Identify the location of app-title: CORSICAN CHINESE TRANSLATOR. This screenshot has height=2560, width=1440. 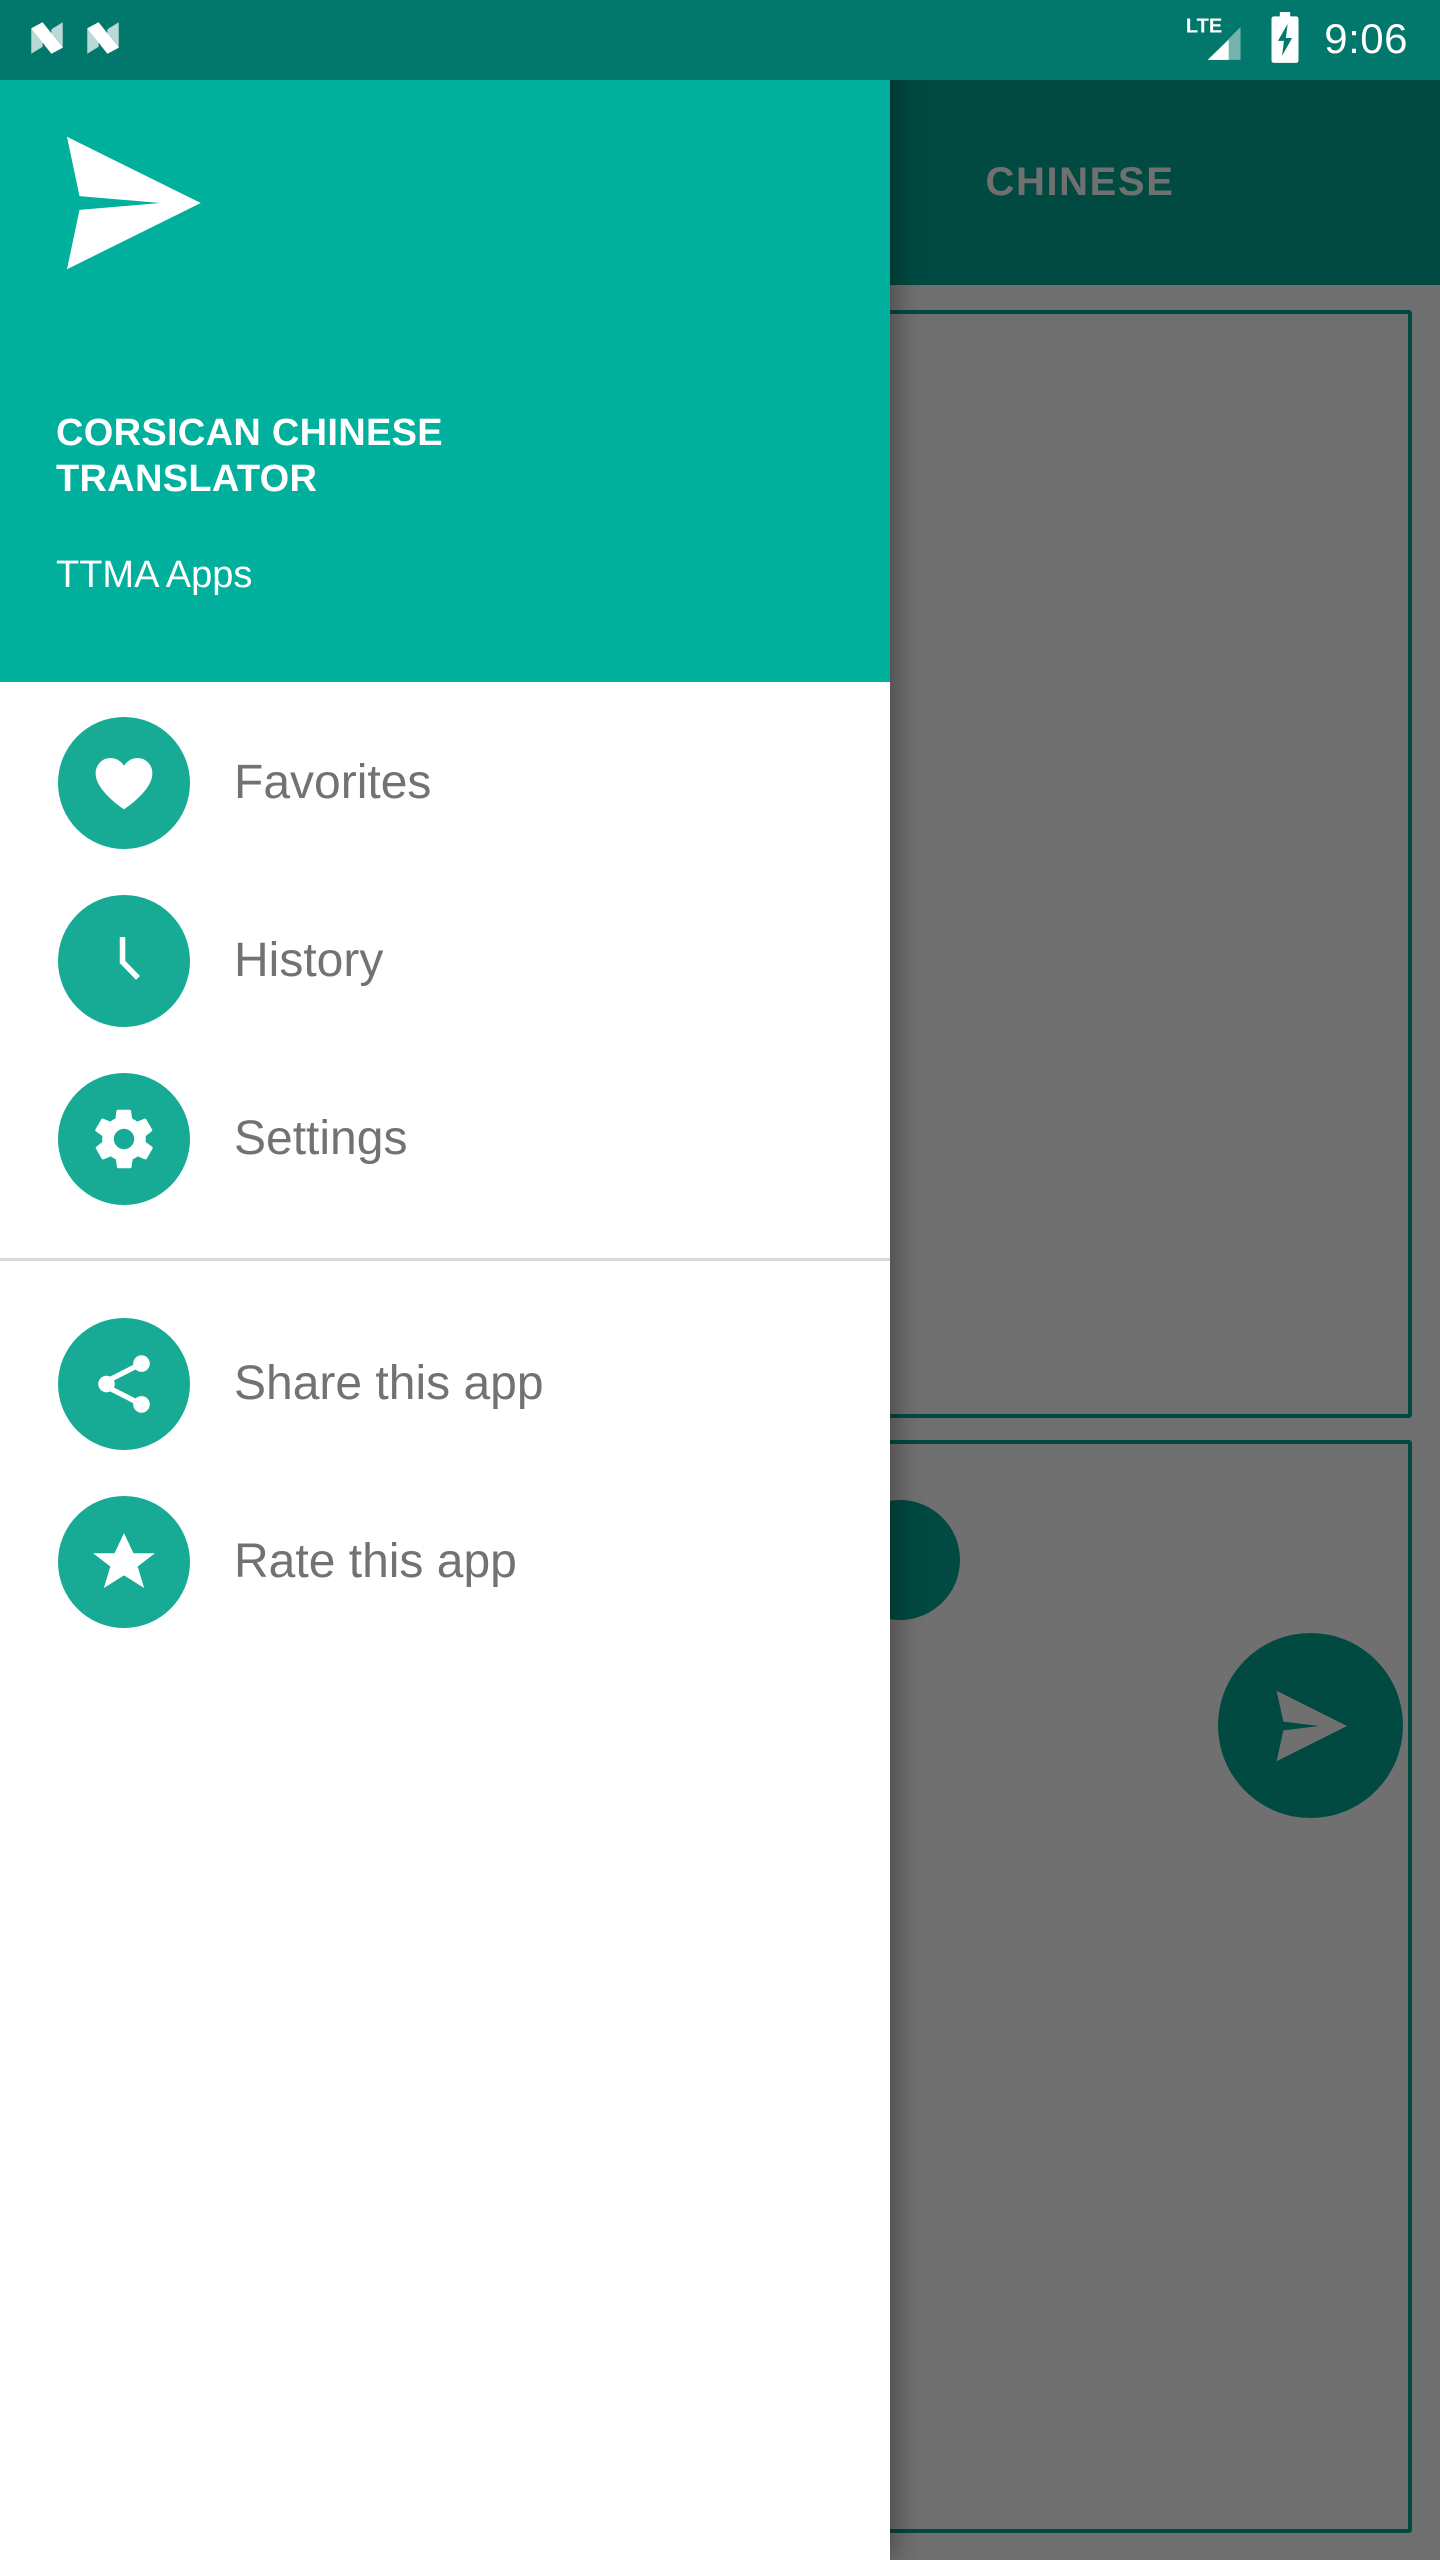
(249, 456).